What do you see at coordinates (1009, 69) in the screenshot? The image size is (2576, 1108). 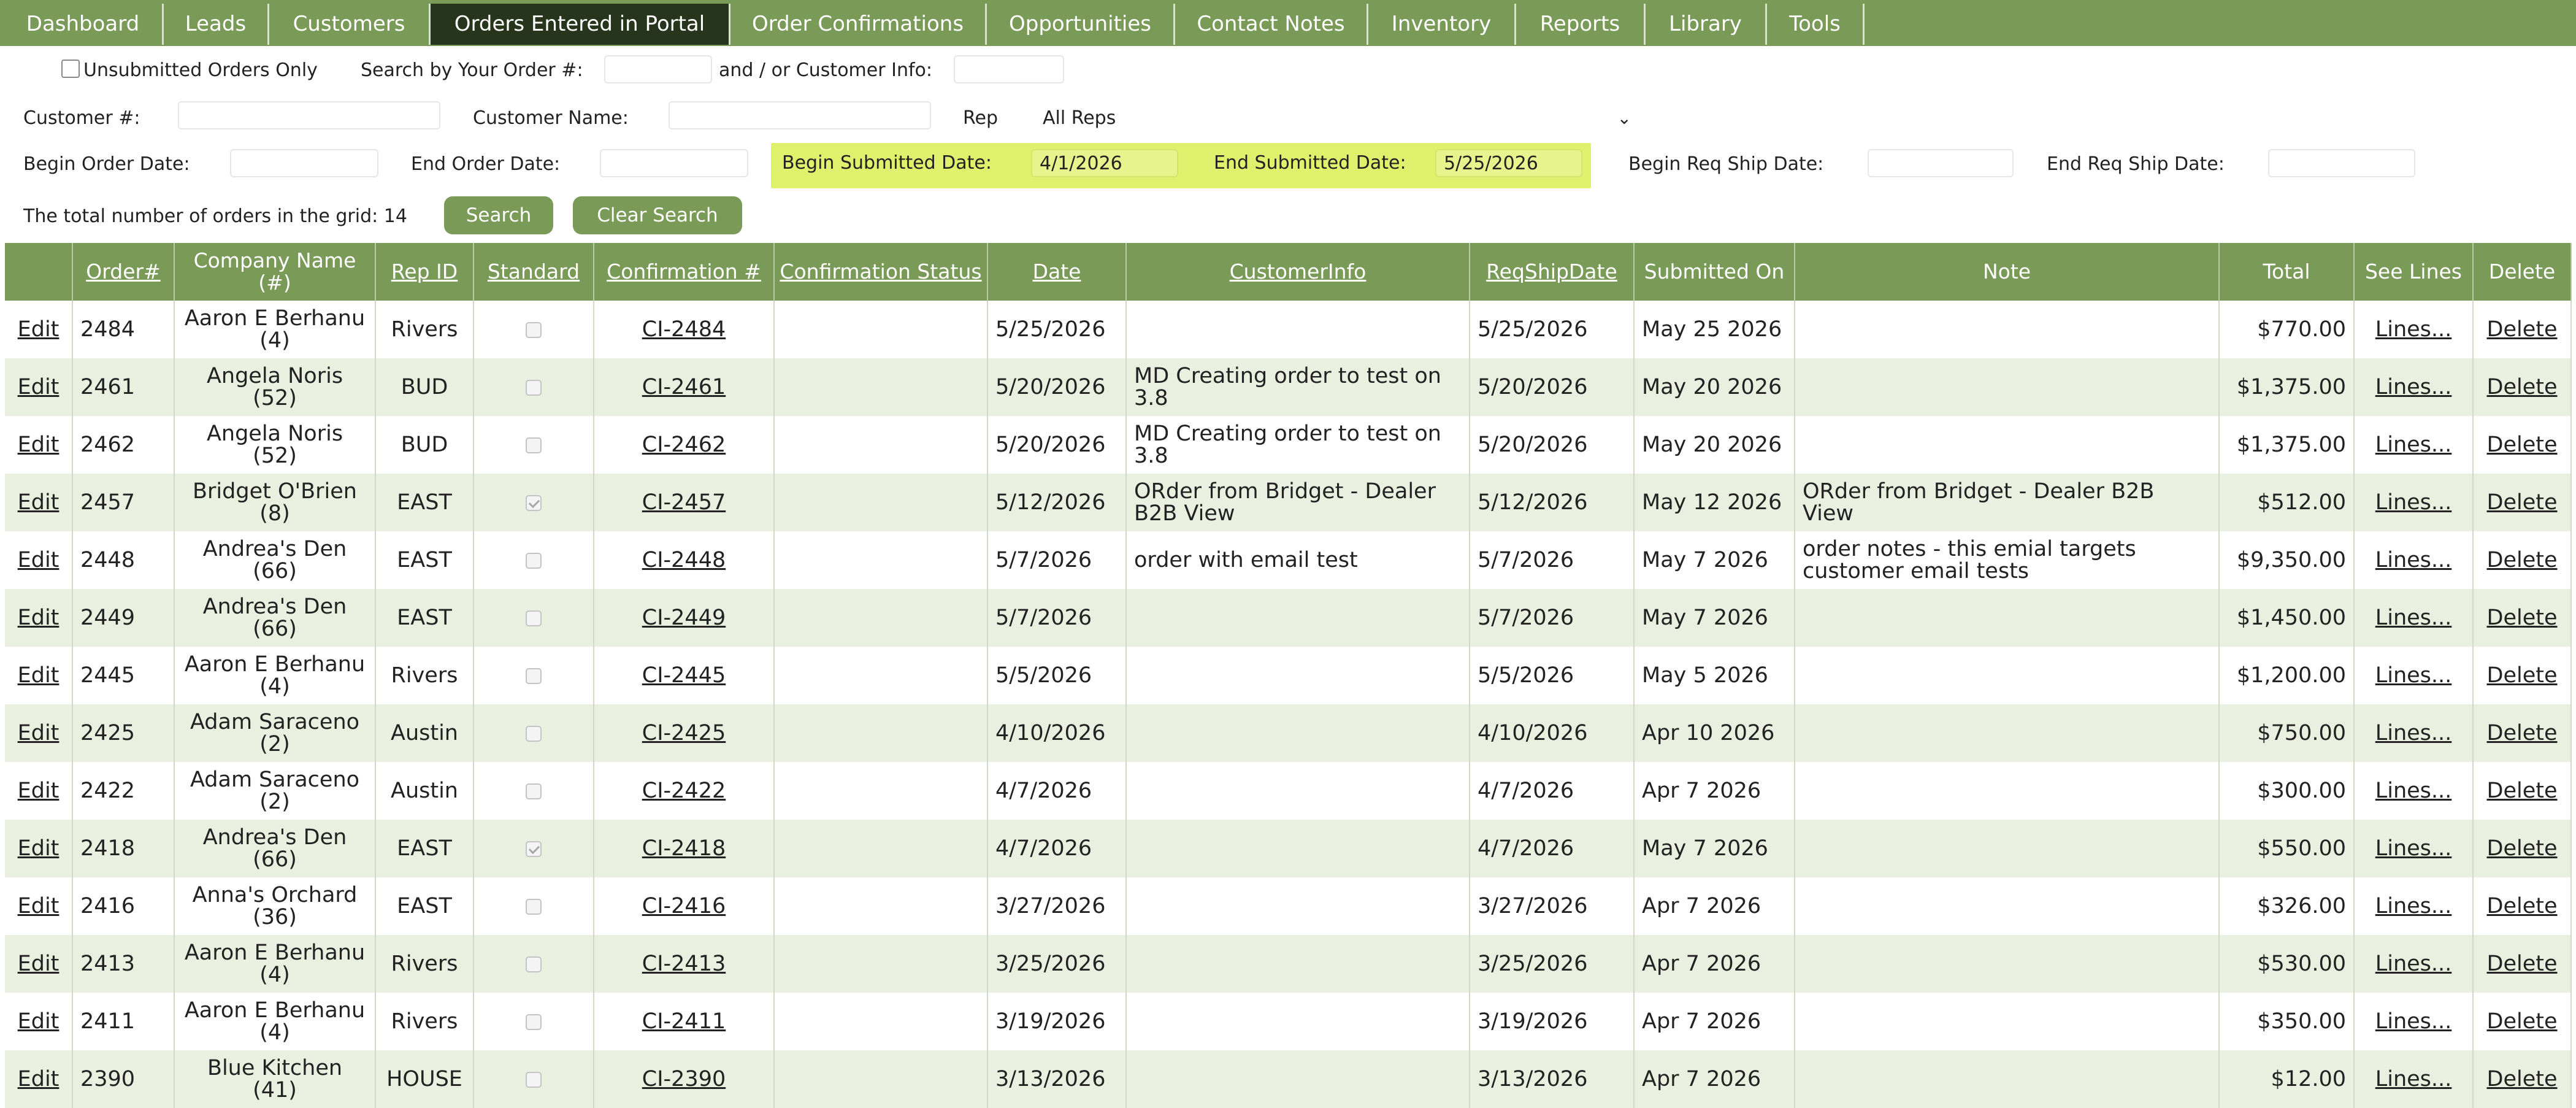 I see `customer-info-input` at bounding box center [1009, 69].